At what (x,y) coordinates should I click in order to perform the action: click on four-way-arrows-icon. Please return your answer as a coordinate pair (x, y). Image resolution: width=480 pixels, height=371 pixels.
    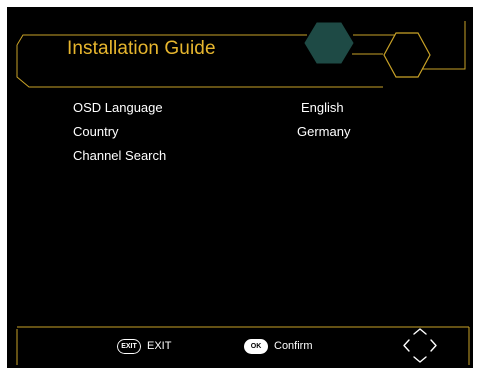
    Looking at the image, I should click on (420, 345).